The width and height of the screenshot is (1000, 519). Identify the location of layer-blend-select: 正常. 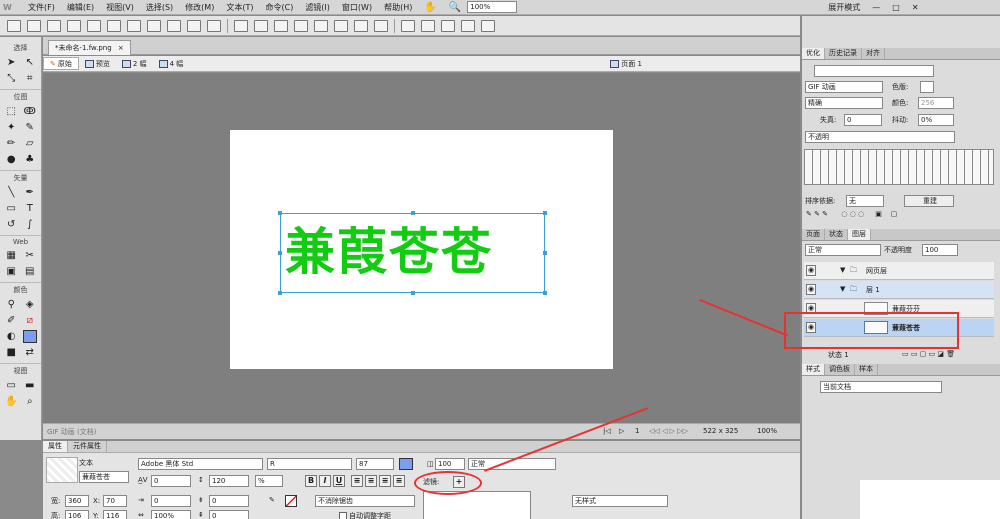
(843, 250).